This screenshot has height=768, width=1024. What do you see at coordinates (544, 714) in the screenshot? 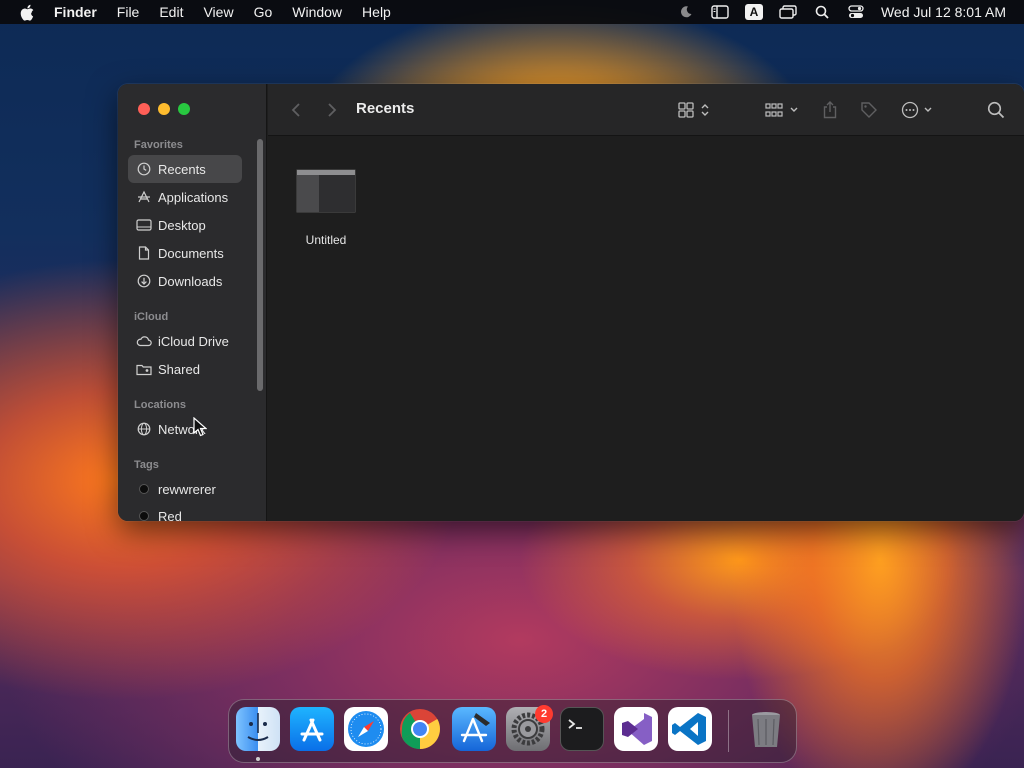
I see `notification-badge: 2` at bounding box center [544, 714].